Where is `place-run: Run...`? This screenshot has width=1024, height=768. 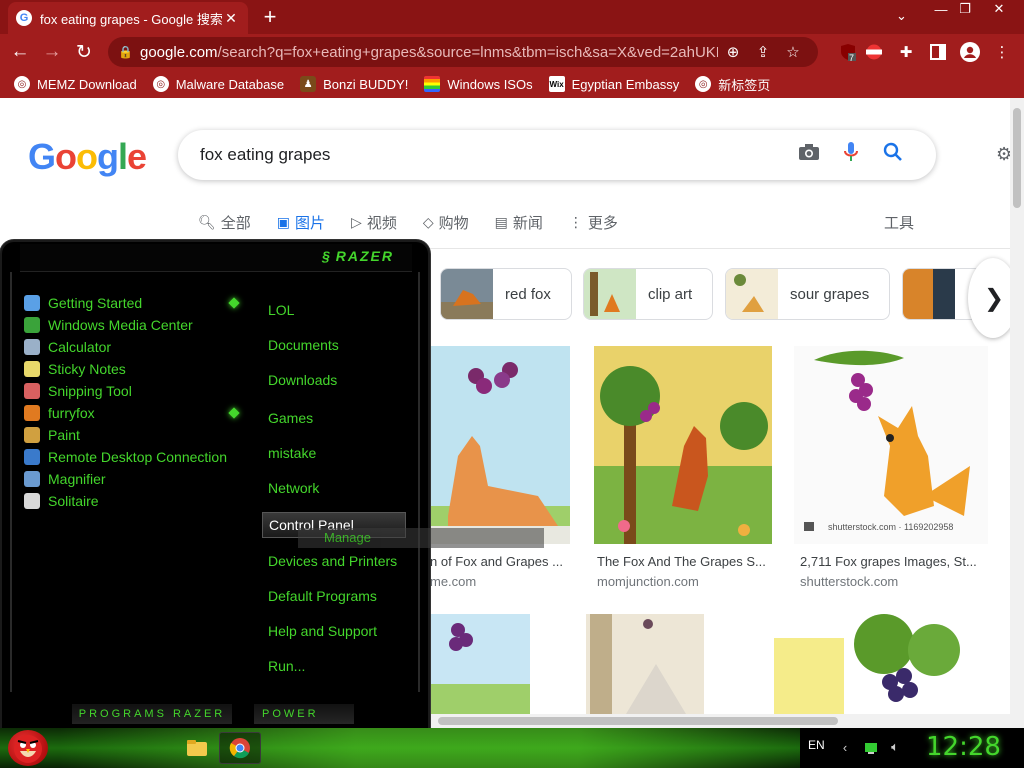
place-run: Run... is located at coordinates (286, 666).